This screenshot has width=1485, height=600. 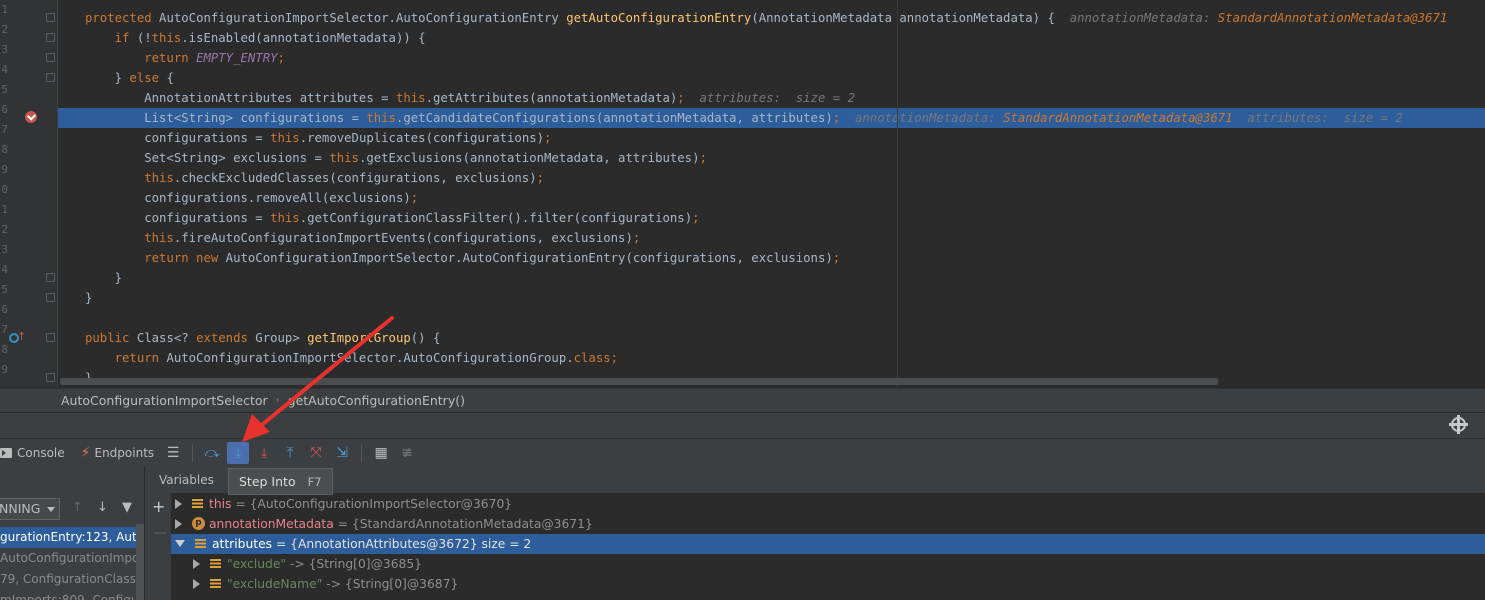 I want to click on override-arrow-icon: ↑, so click(x=22, y=336).